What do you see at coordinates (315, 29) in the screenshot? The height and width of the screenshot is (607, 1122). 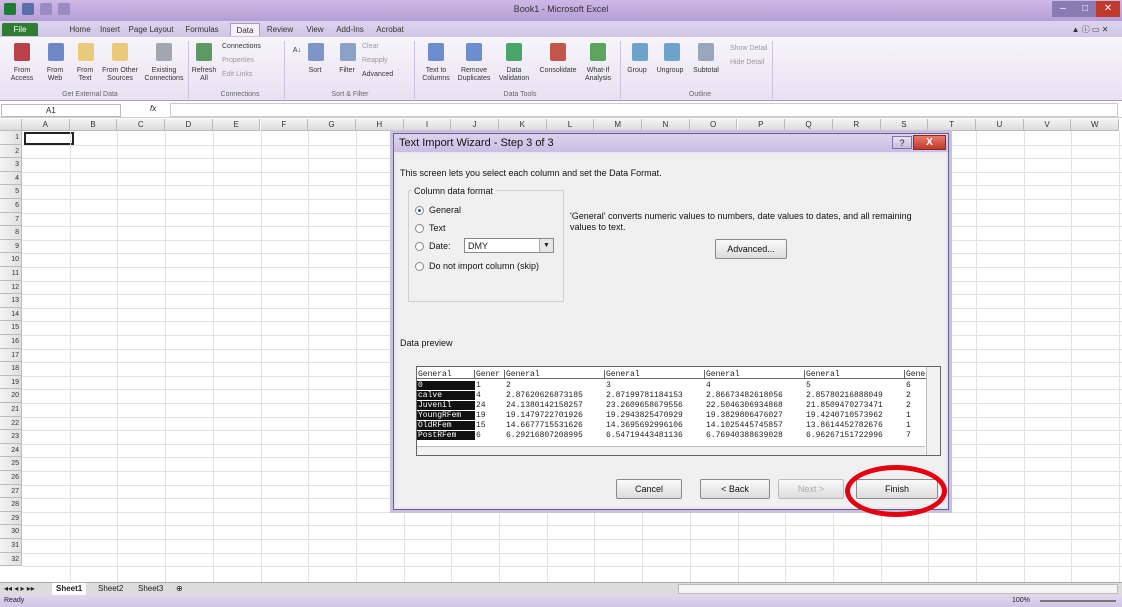 I see `tab-view: View` at bounding box center [315, 29].